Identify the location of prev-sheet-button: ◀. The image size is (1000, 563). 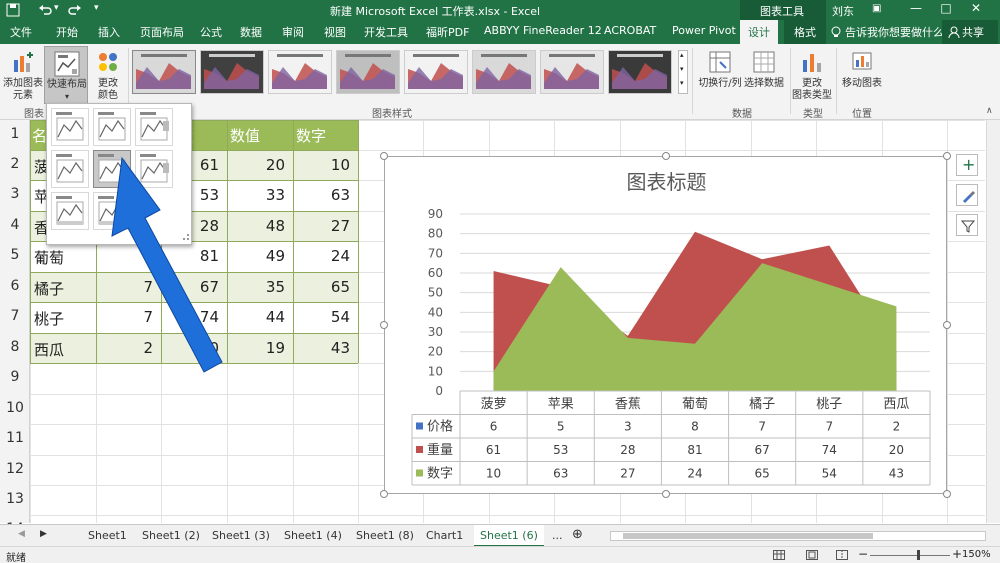
(21, 536).